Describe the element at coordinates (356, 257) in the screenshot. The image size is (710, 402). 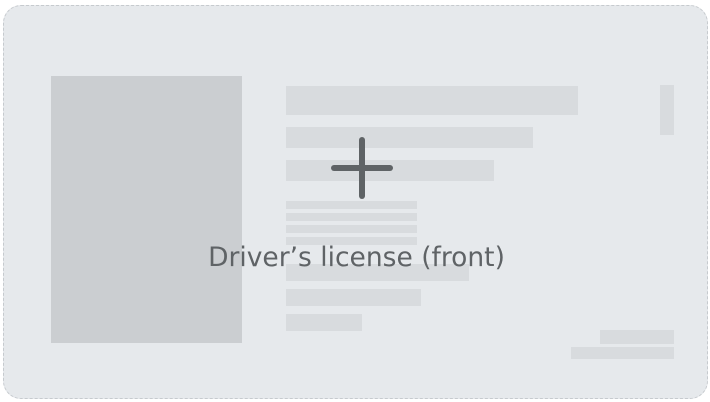
I see `upload-label: Driver’s license (front)` at that location.